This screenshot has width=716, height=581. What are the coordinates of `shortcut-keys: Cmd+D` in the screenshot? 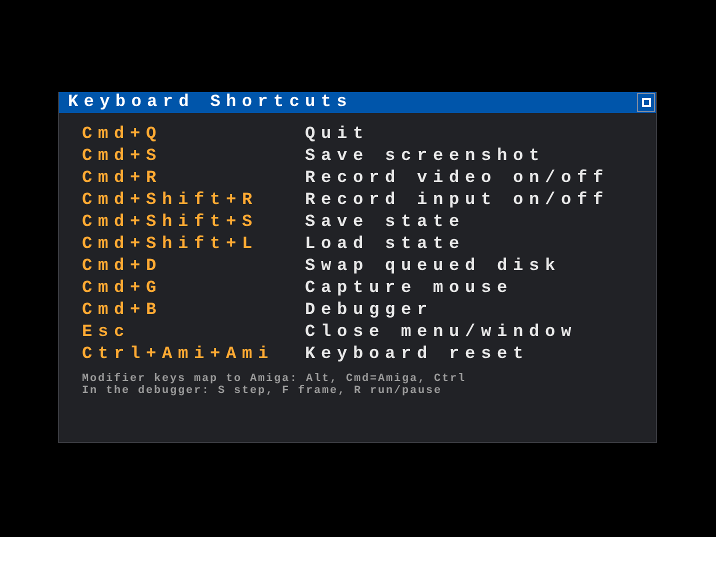 It's located at (193, 266).